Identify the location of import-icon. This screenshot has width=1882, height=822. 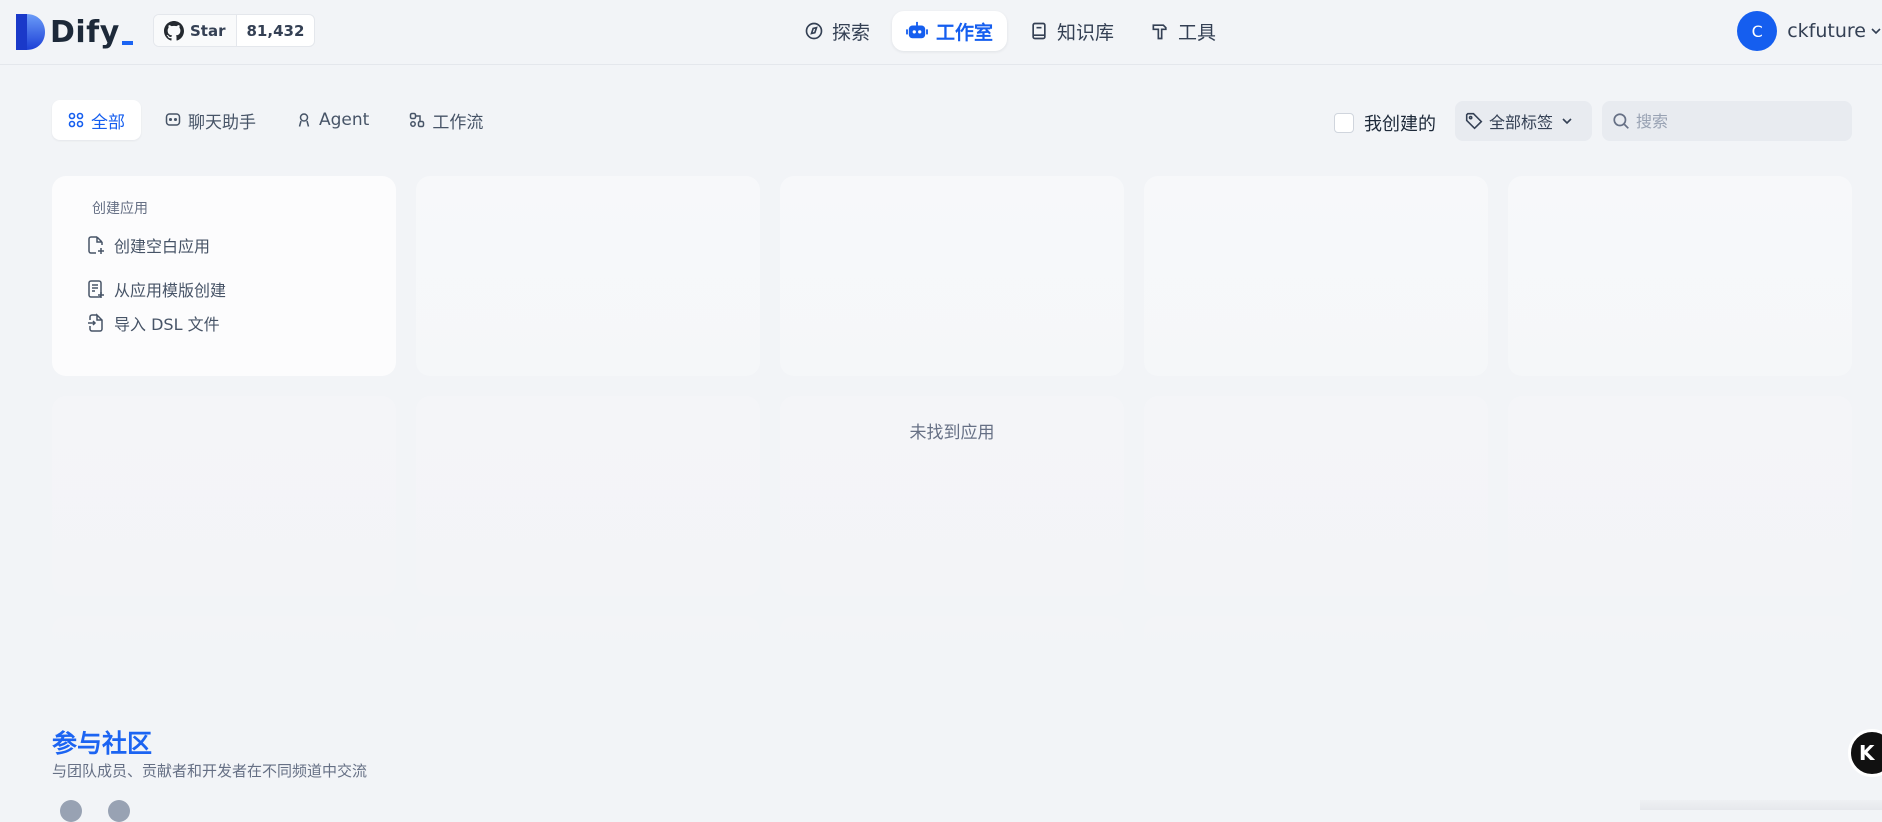
(95, 322).